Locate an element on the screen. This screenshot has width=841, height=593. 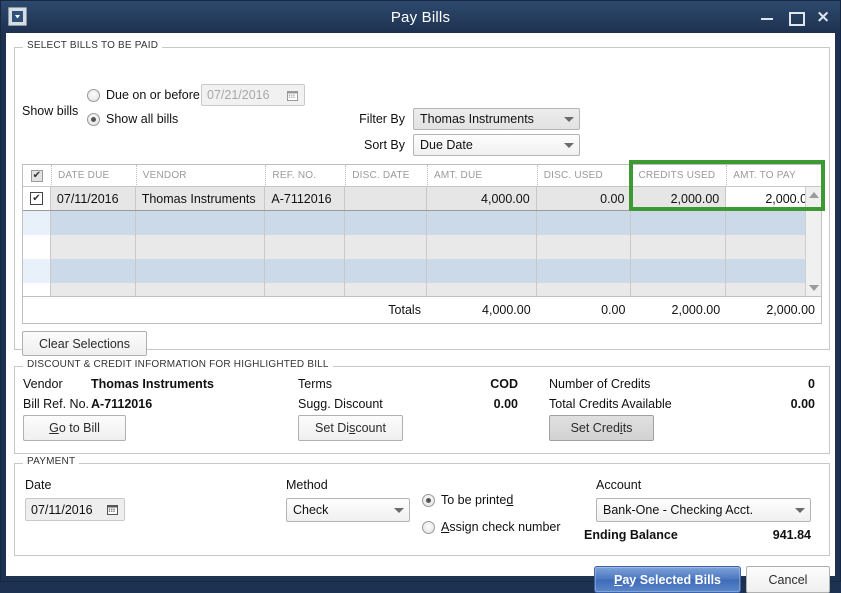
column-header-disc-date: DISC. DATE is located at coordinates (386, 176).